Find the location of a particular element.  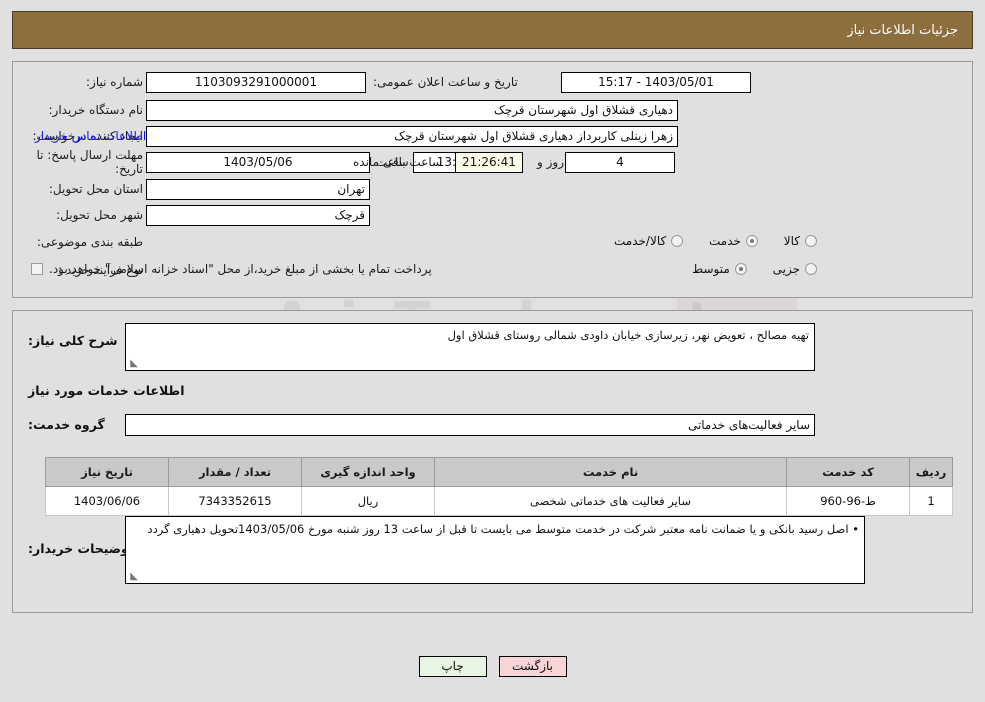

days-remaining-value: 4 is located at coordinates (620, 162).